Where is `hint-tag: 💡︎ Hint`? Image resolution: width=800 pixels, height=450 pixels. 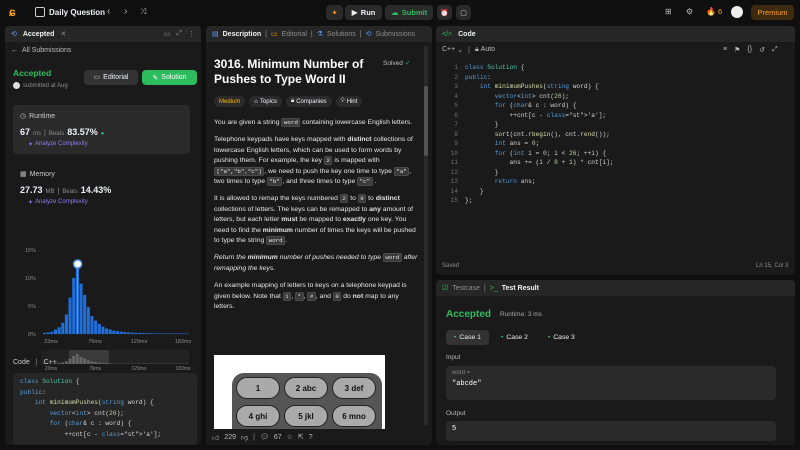
hint-tag: 💡︎ Hint is located at coordinates (349, 101).